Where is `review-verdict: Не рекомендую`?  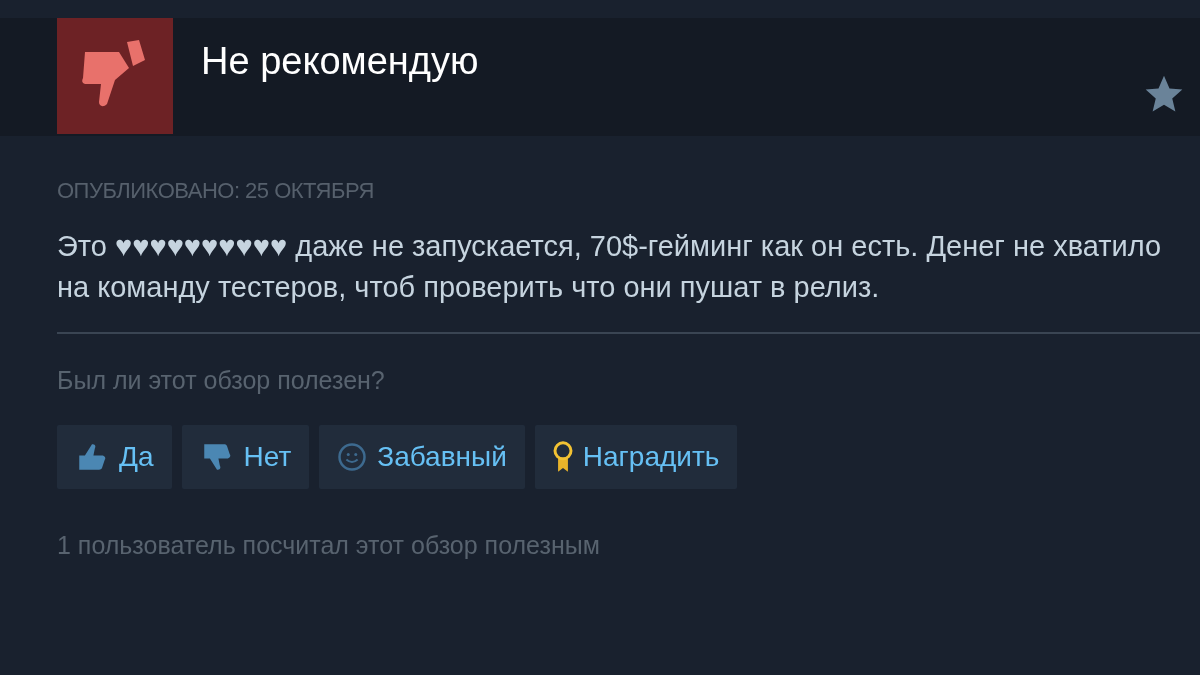
review-verdict: Не рекомендую is located at coordinates (340, 61).